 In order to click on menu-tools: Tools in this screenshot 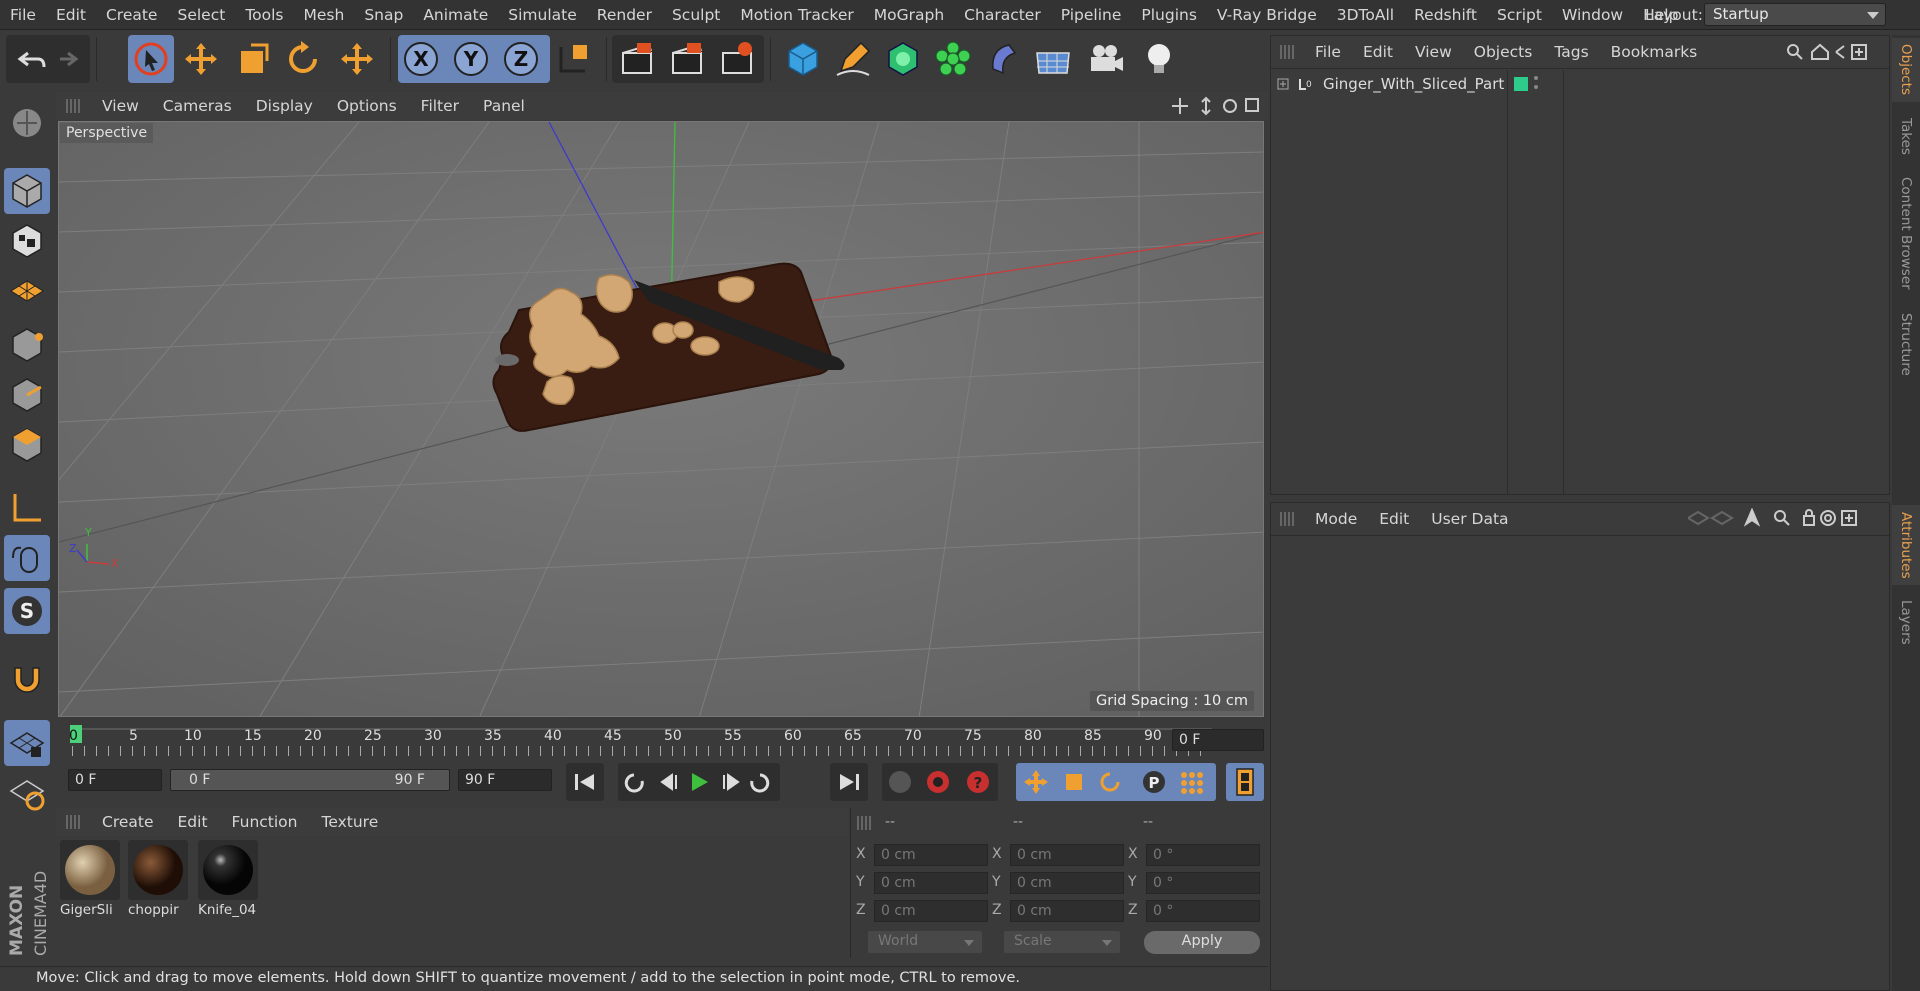, I will do `click(264, 15)`.